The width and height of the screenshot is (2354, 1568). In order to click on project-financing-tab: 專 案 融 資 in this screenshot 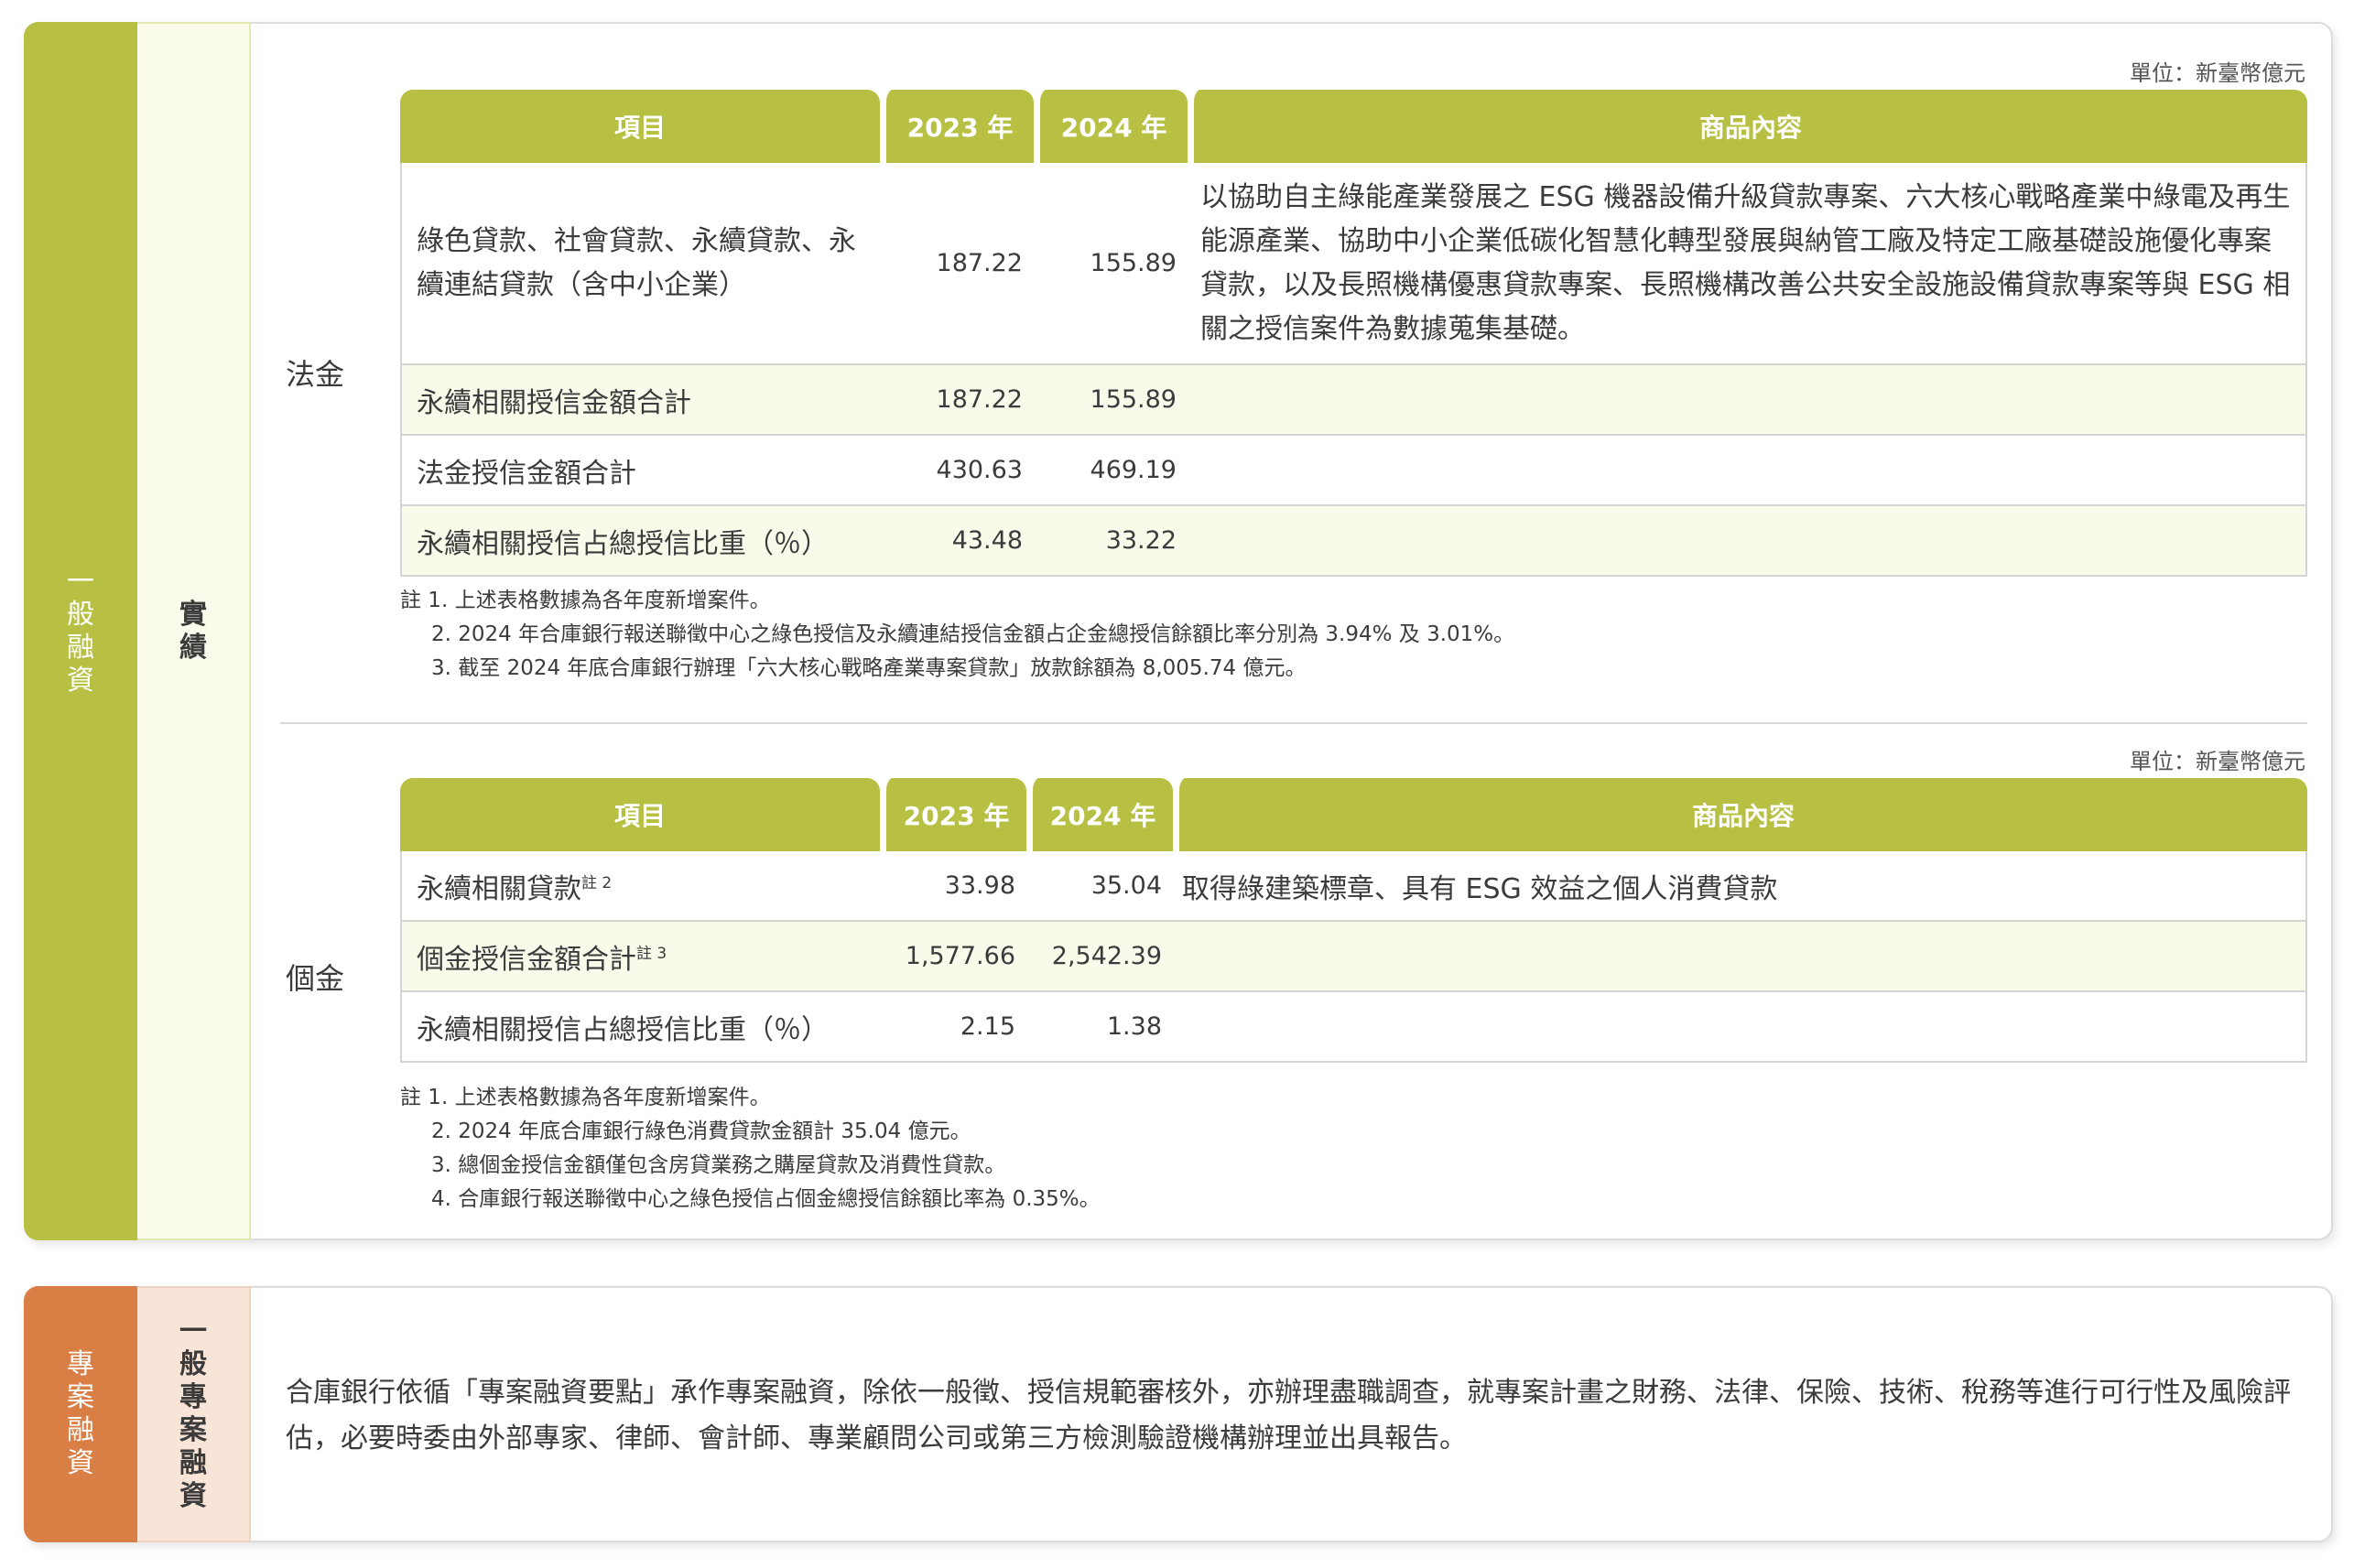, I will do `click(80, 1414)`.